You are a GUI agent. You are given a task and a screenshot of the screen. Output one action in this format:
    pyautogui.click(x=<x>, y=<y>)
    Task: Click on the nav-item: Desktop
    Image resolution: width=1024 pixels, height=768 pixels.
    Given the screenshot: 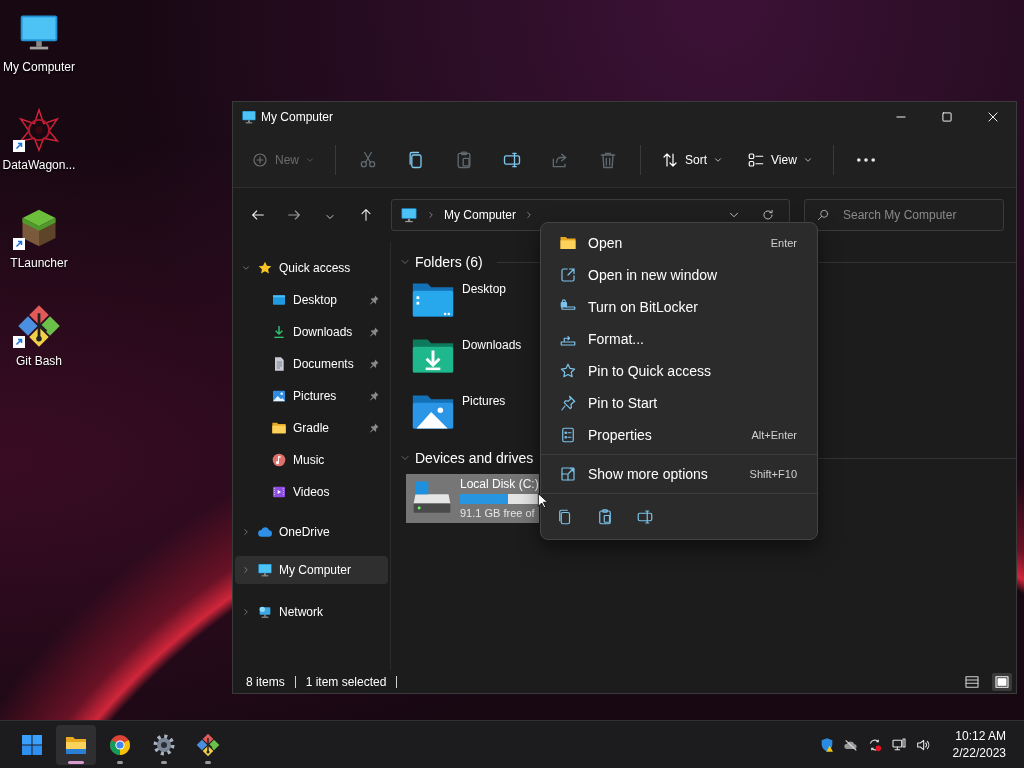 What is the action you would take?
    pyautogui.click(x=311, y=300)
    